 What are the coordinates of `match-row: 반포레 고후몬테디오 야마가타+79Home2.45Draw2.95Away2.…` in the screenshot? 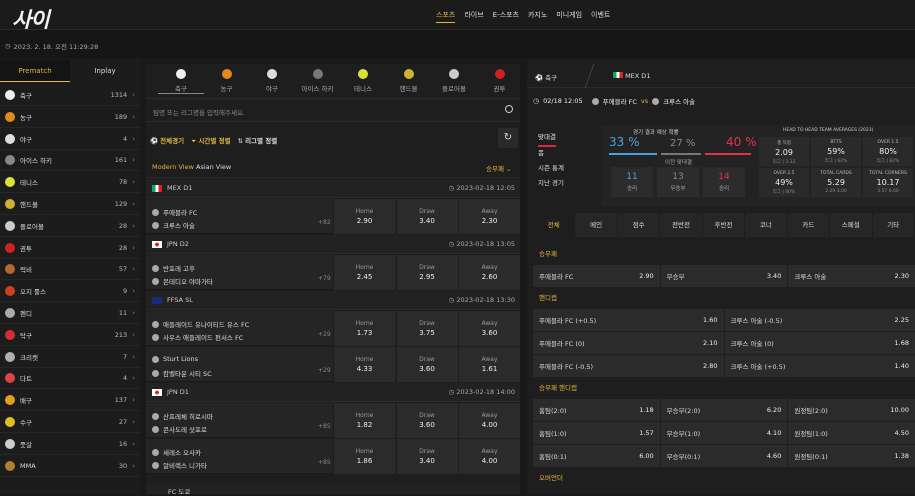 It's located at (333, 272).